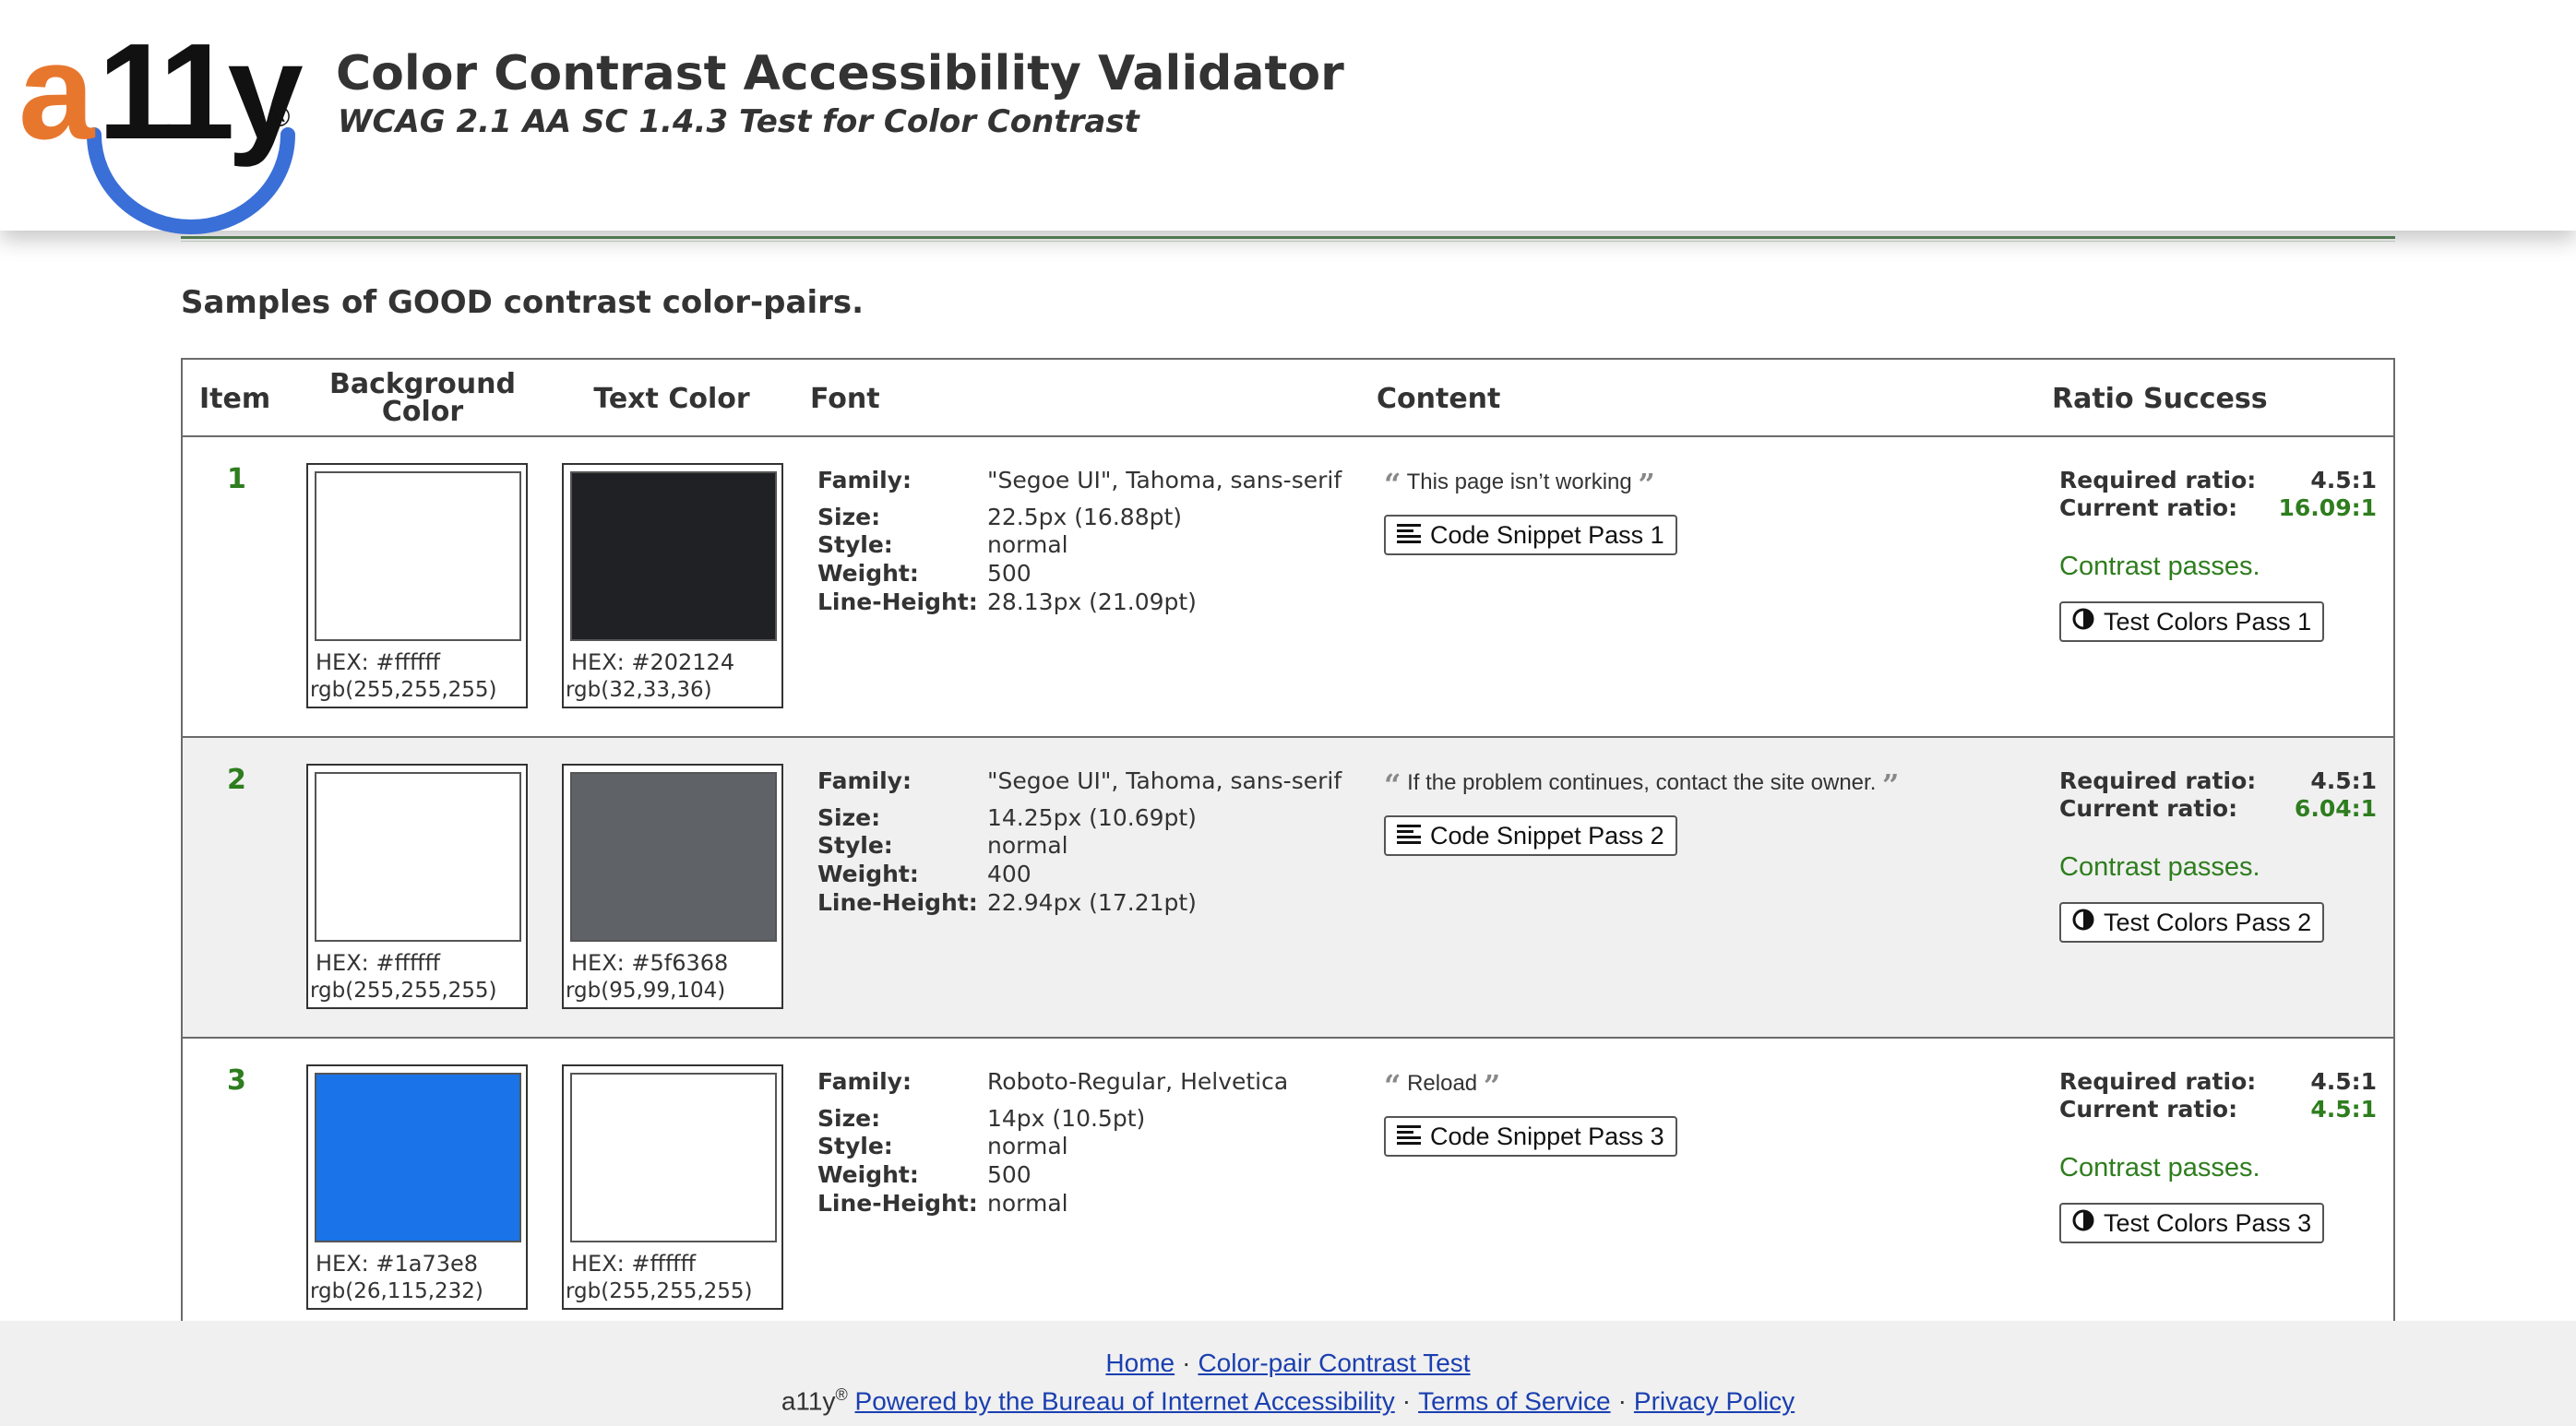 The width and height of the screenshot is (2576, 1426). I want to click on font-size-label: Size:, so click(849, 817).